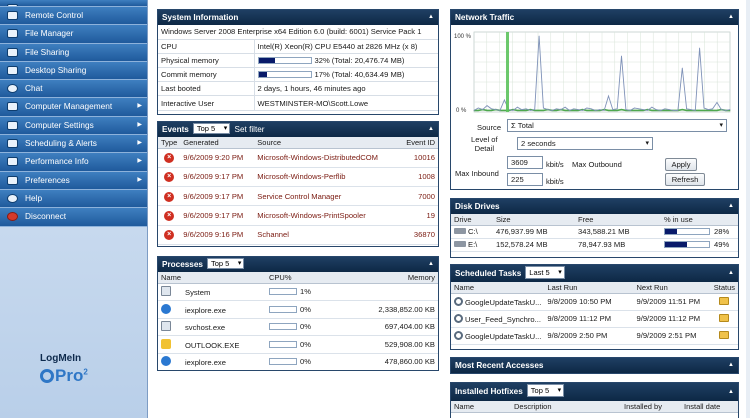 Image resolution: width=750 pixels, height=418 pixels. What do you see at coordinates (217, 143) in the screenshot?
I see `events-col-generated: Generated` at bounding box center [217, 143].